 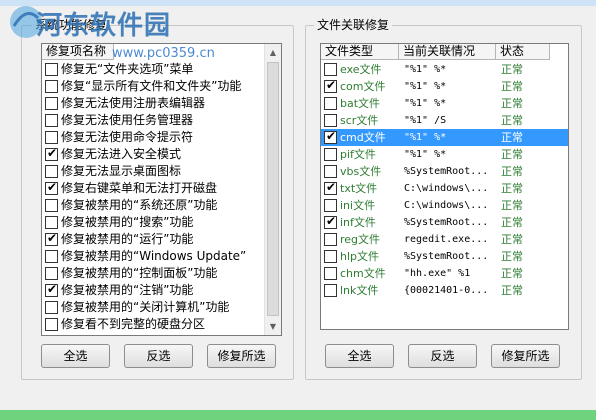 I want to click on checkmark-icon: ✔, so click(x=331, y=187).